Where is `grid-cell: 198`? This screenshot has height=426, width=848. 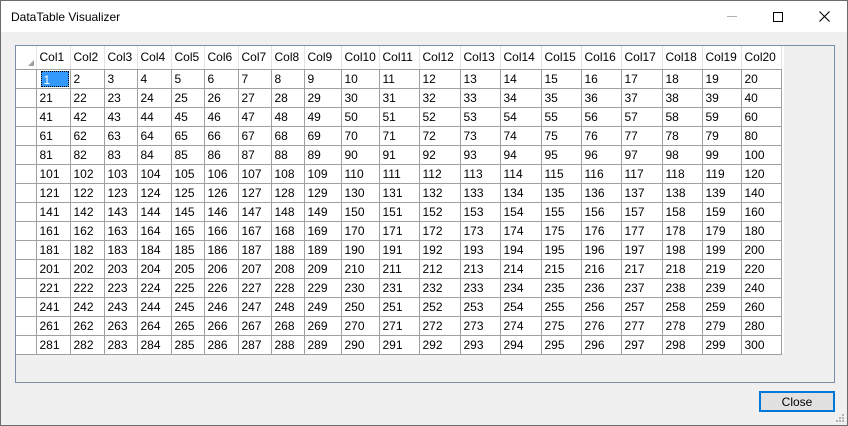 grid-cell: 198 is located at coordinates (682, 250).